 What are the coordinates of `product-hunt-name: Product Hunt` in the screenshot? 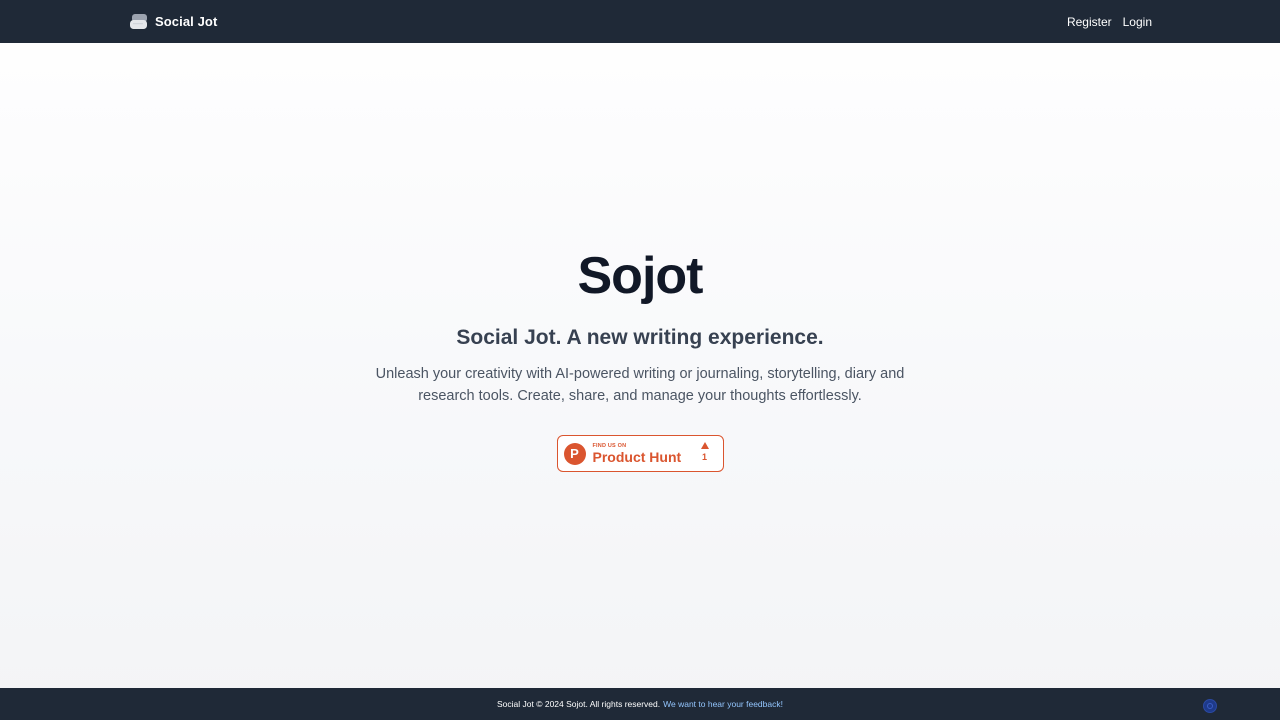 It's located at (637, 456).